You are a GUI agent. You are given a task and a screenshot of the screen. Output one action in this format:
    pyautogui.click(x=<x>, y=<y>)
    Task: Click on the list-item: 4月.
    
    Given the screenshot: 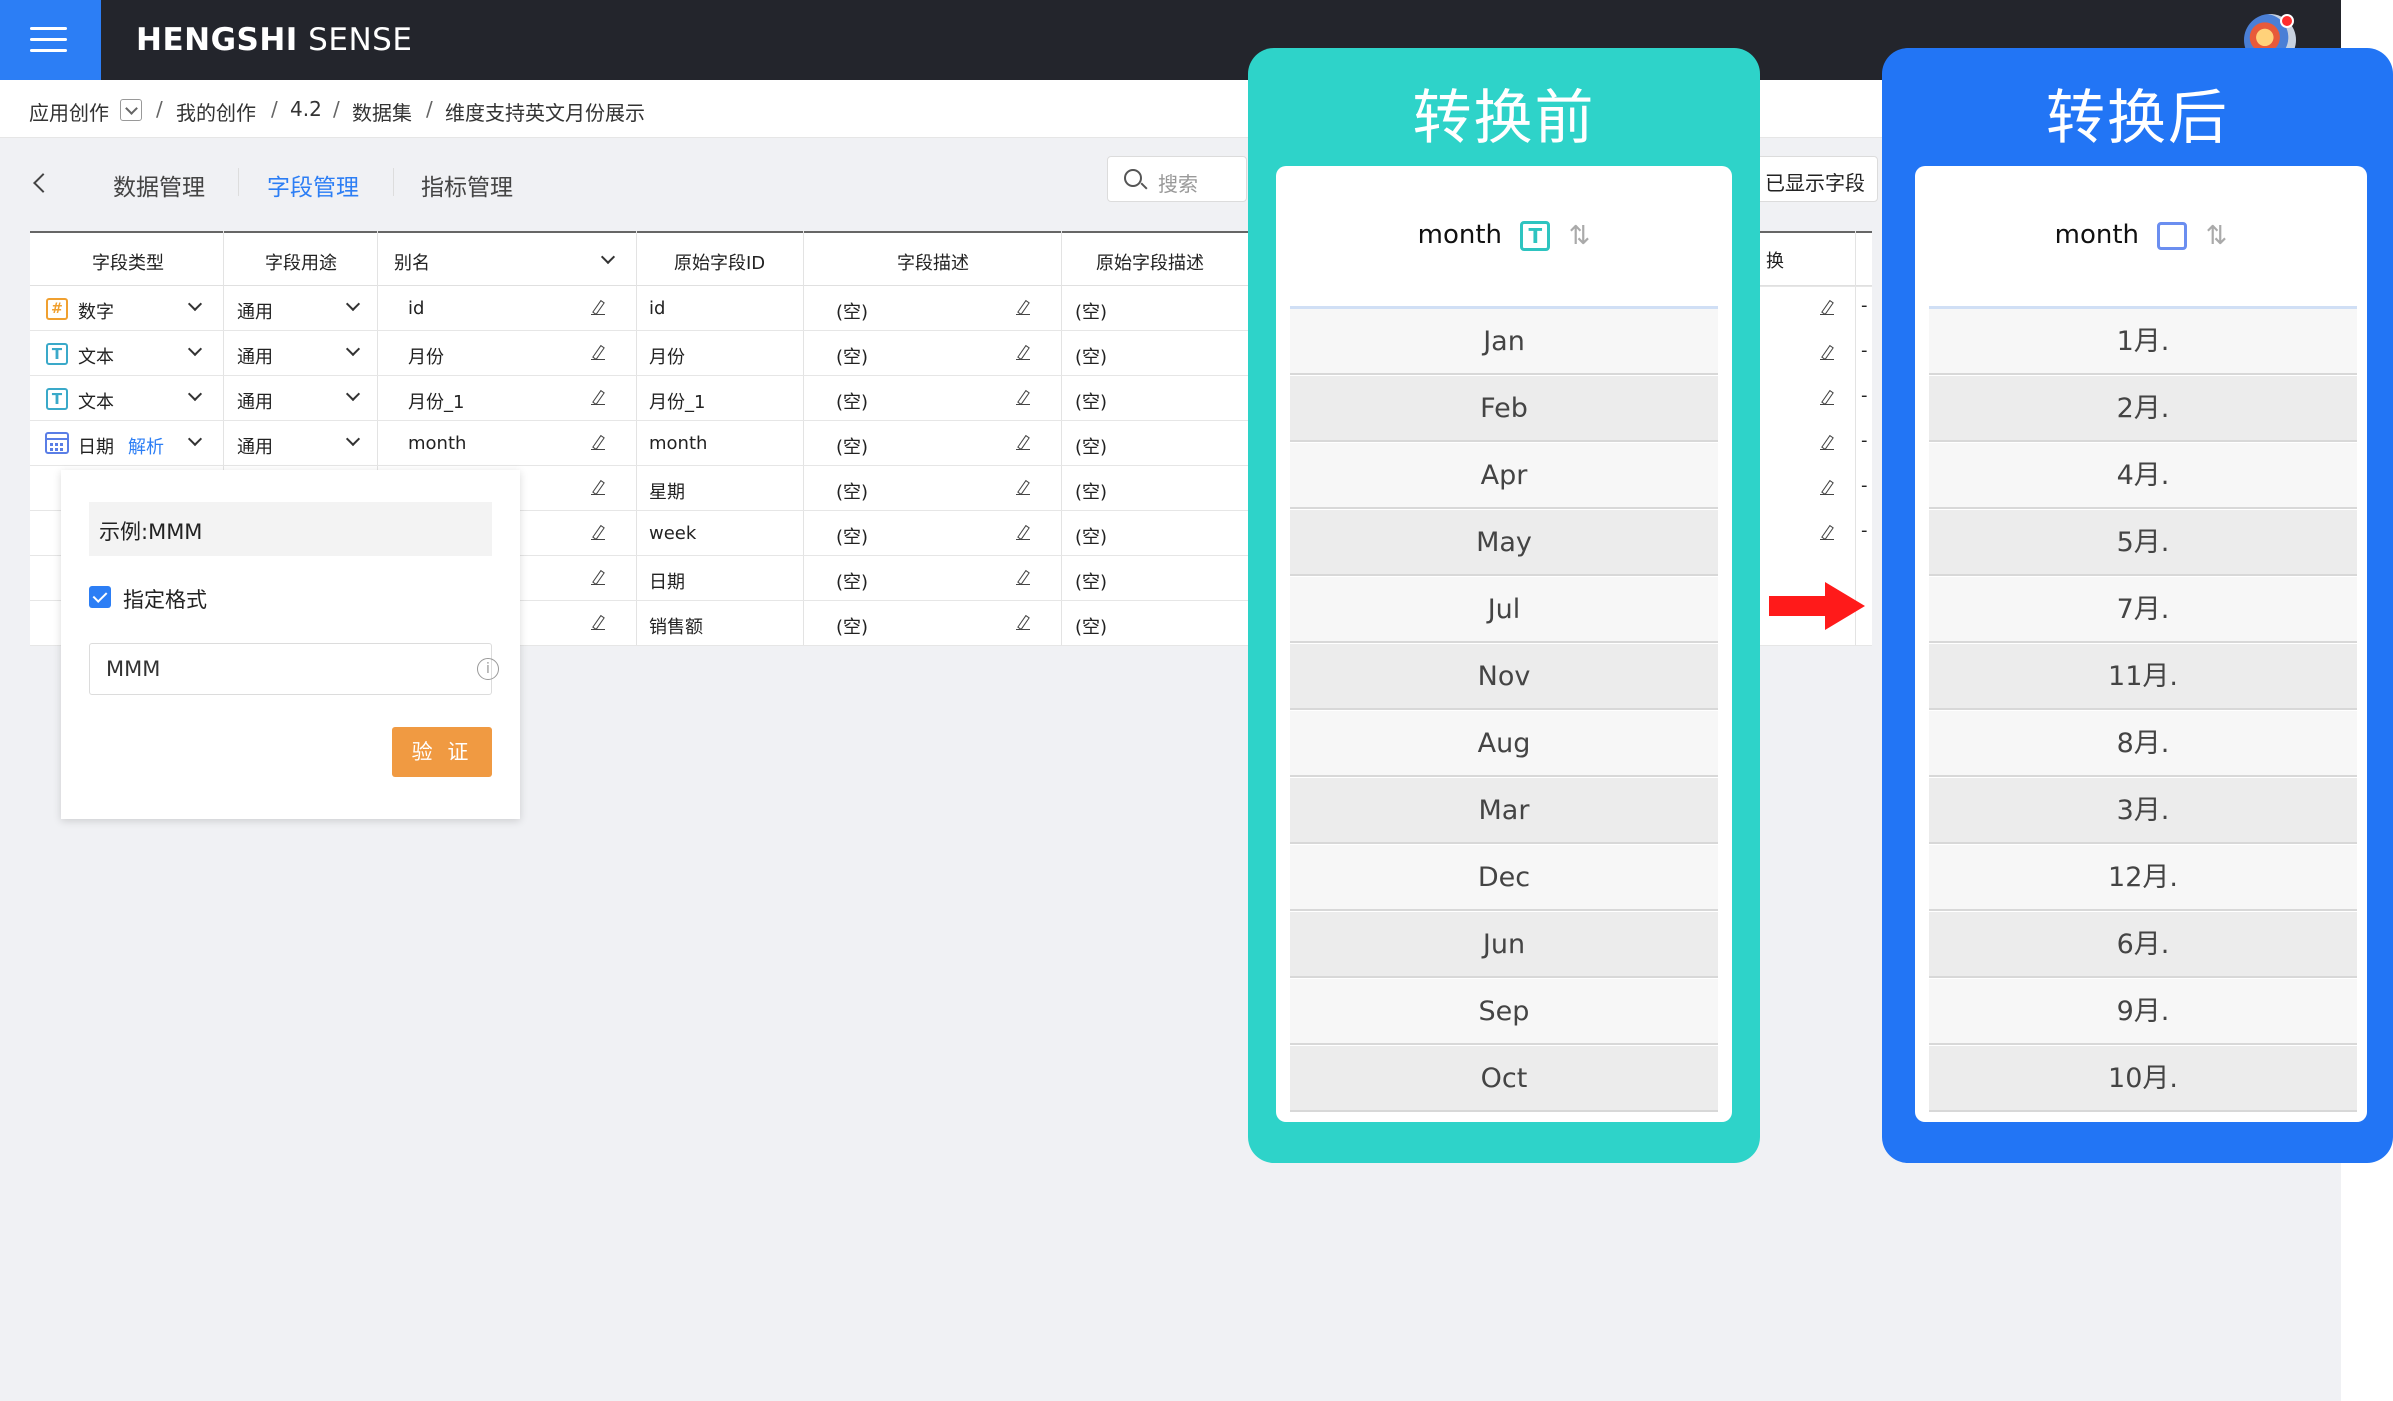 What is the action you would take?
    pyautogui.click(x=2143, y=476)
    